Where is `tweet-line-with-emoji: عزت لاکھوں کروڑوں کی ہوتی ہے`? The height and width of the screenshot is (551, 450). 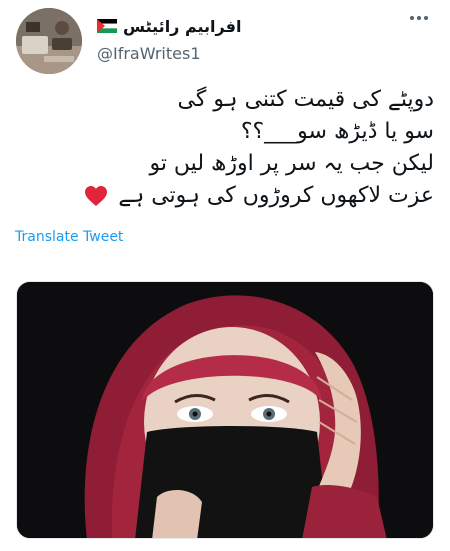
tweet-line-with-emoji: عزت لاکھوں کروڑوں کی ہوتی ہے is located at coordinates (237, 196).